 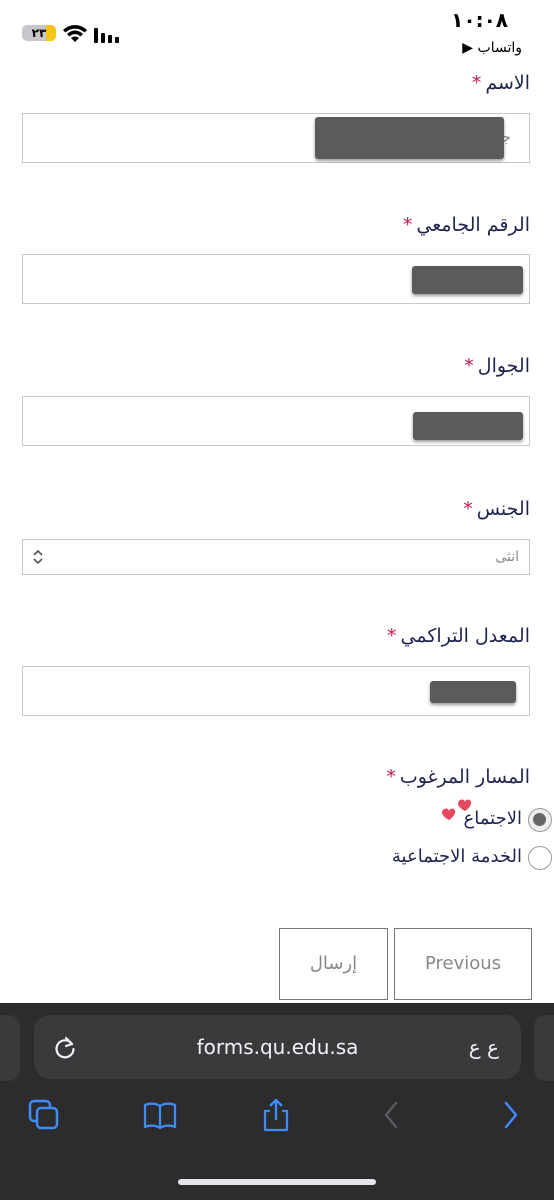 What do you see at coordinates (456, 856) in the screenshot?
I see `radio-label: الخدمة الاجتماعية` at bounding box center [456, 856].